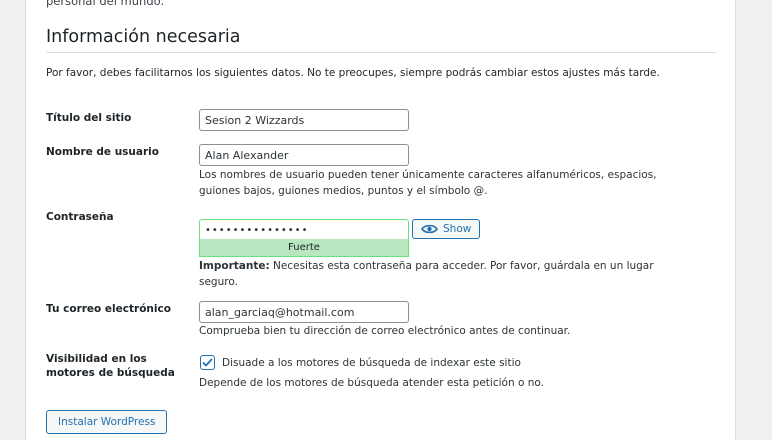 The height and width of the screenshot is (440, 772). What do you see at coordinates (381, 52) in the screenshot?
I see `heading-divider` at bounding box center [381, 52].